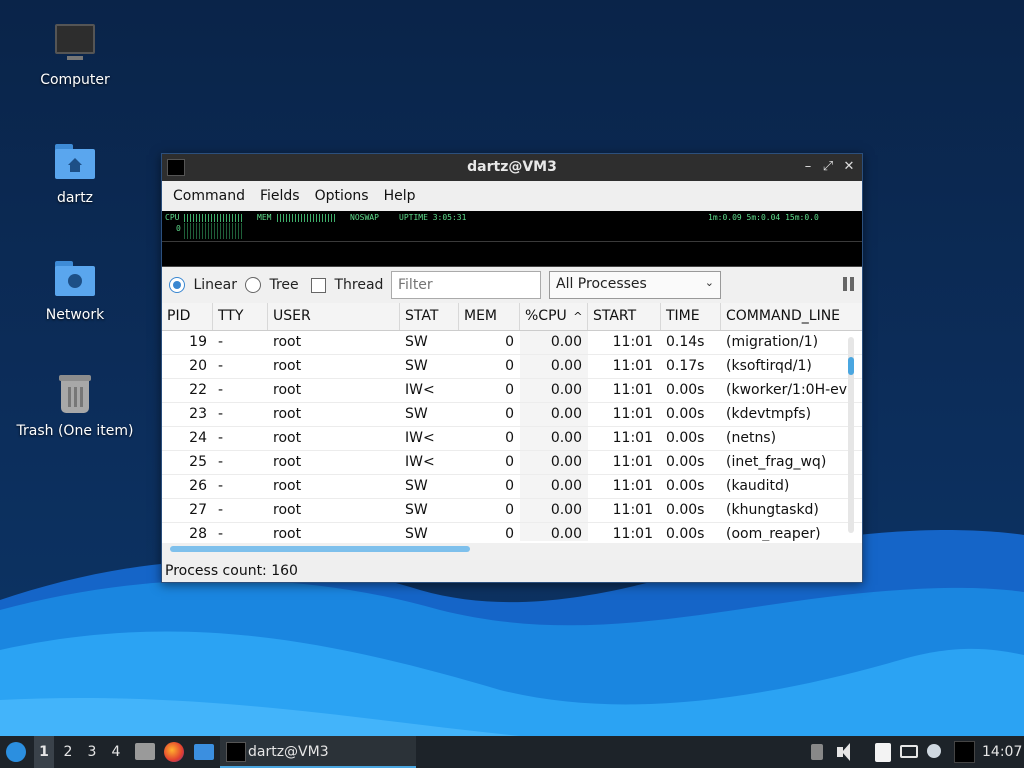 This screenshot has height=768, width=1024. Describe the element at coordinates (624, 316) in the screenshot. I see `column-header-start: START` at that location.